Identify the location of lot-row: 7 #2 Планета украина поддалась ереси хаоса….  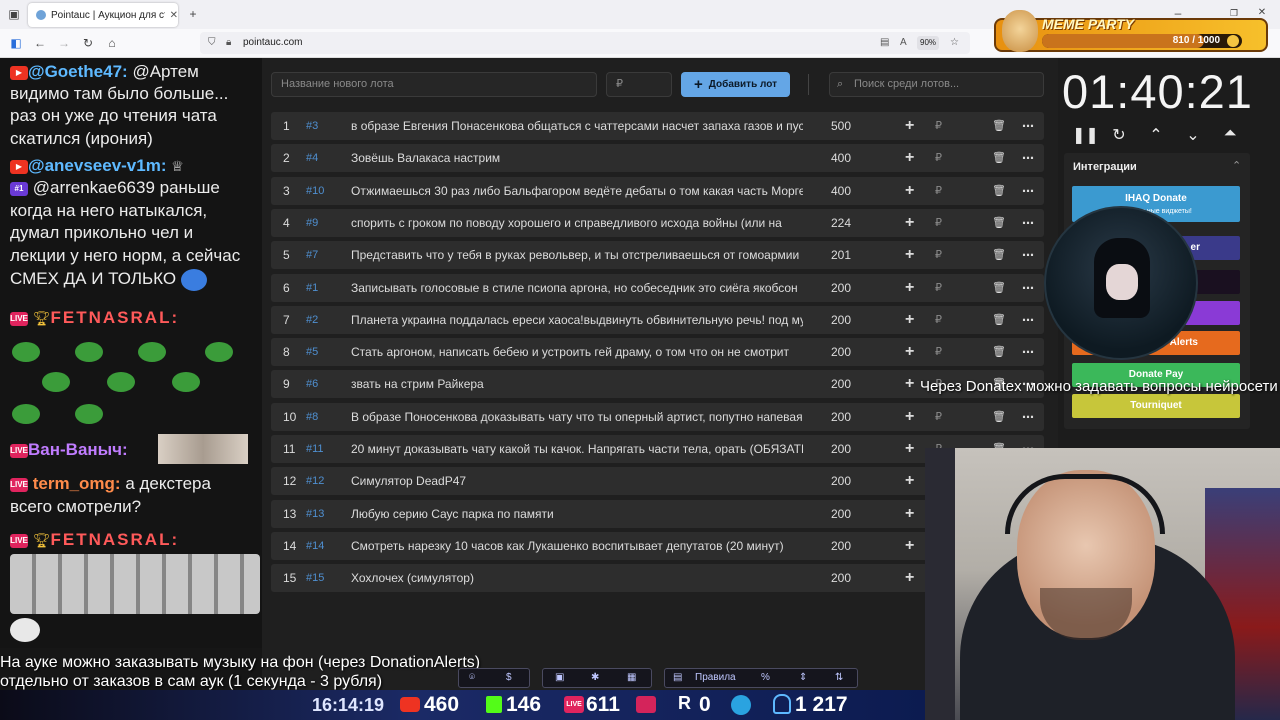
(657, 319).